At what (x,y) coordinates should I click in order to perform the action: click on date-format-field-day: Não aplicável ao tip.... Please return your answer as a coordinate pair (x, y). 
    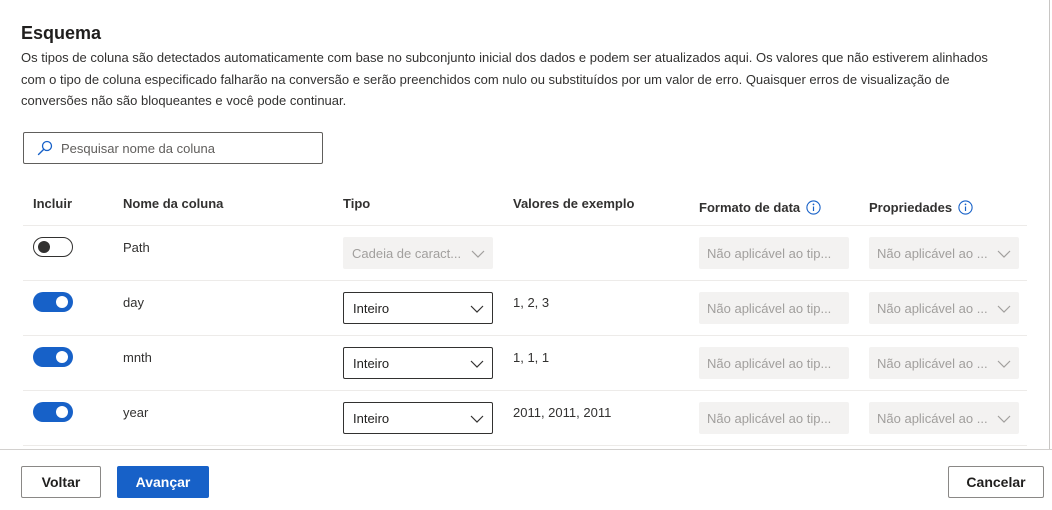
    Looking at the image, I should click on (774, 308).